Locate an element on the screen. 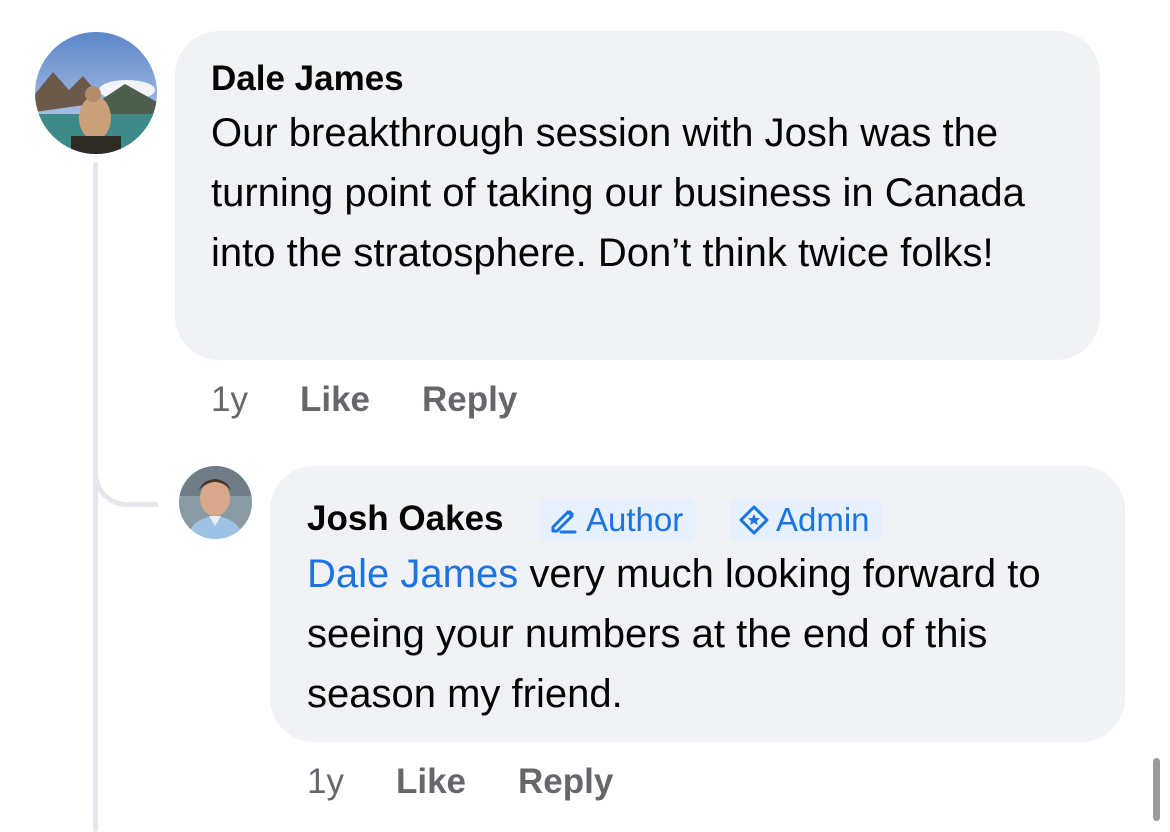 This screenshot has height=832, width=1170. author-badge: Author is located at coordinates (618, 520).